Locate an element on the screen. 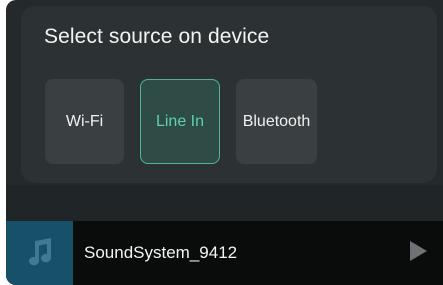 This screenshot has height=285, width=443. source-option-bluetooth: Bluetooth is located at coordinates (276, 121).